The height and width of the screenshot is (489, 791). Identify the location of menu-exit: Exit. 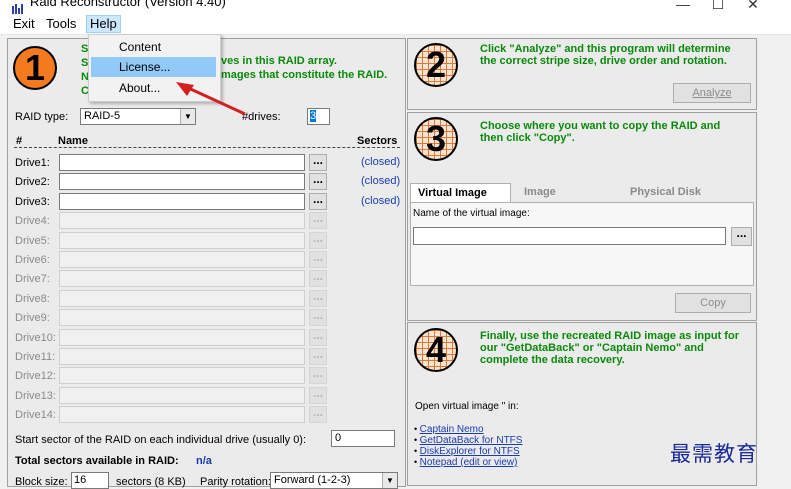
(24, 24).